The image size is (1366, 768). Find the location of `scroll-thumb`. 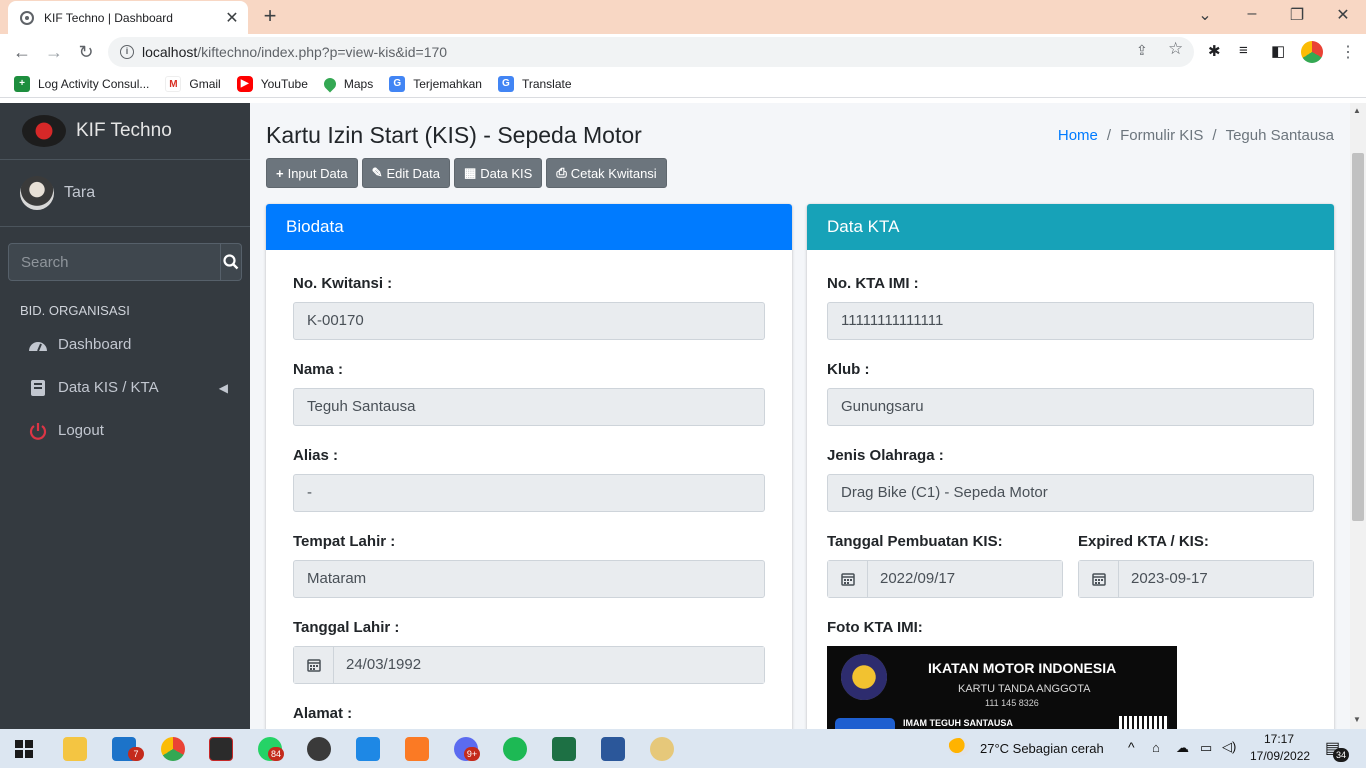

scroll-thumb is located at coordinates (1358, 337).